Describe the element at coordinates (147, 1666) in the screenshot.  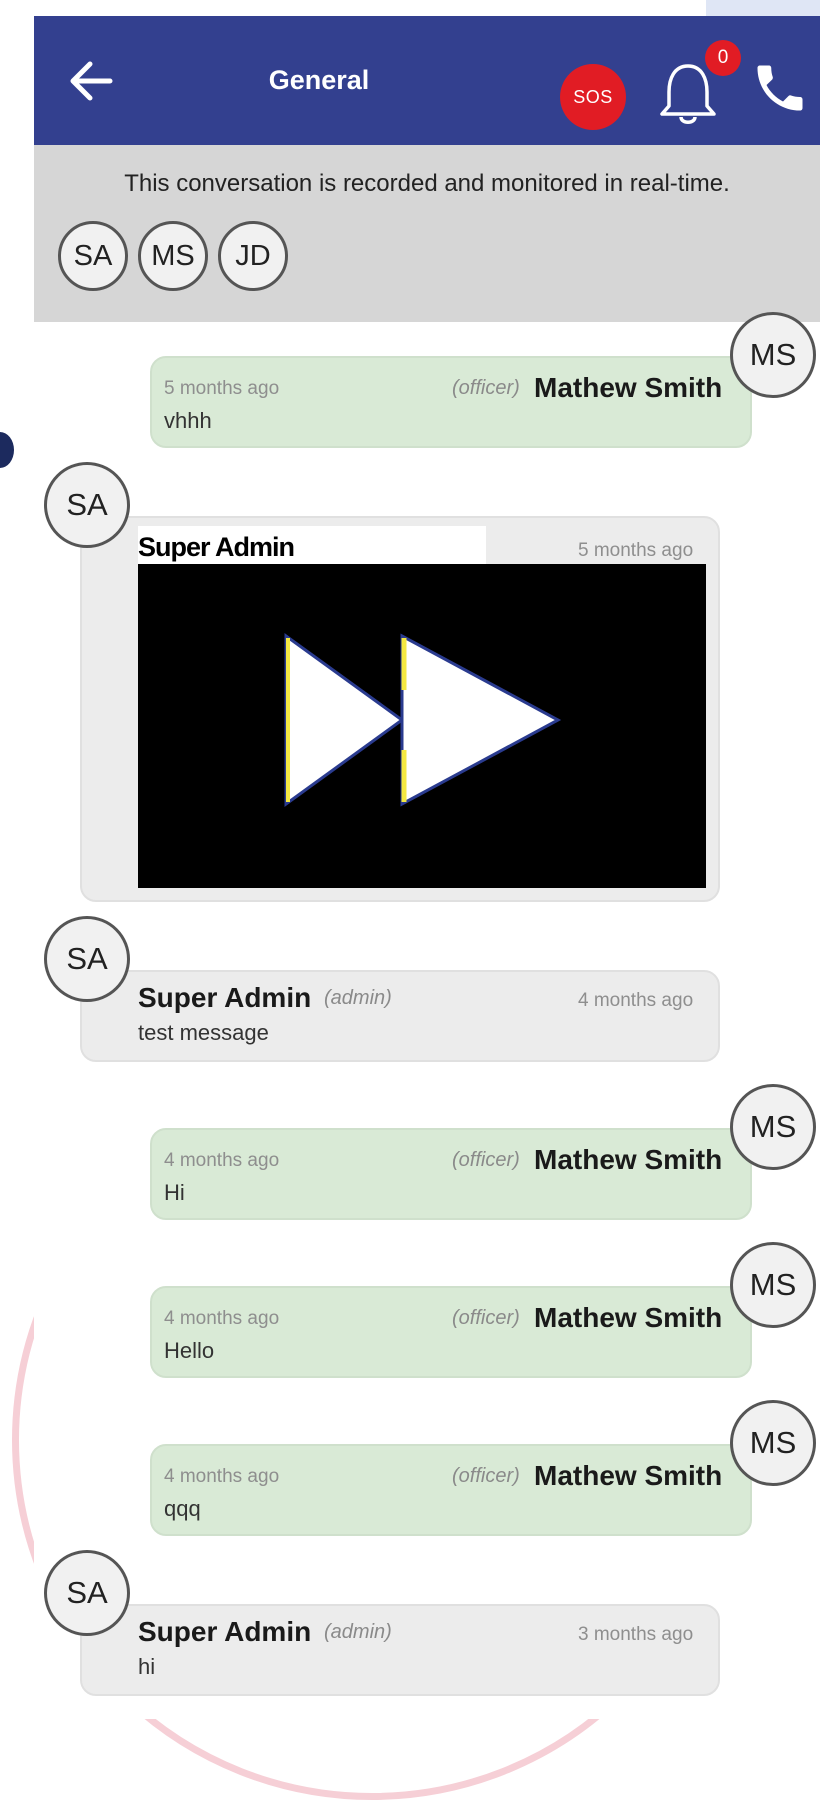
I see `message-text: hi` at that location.